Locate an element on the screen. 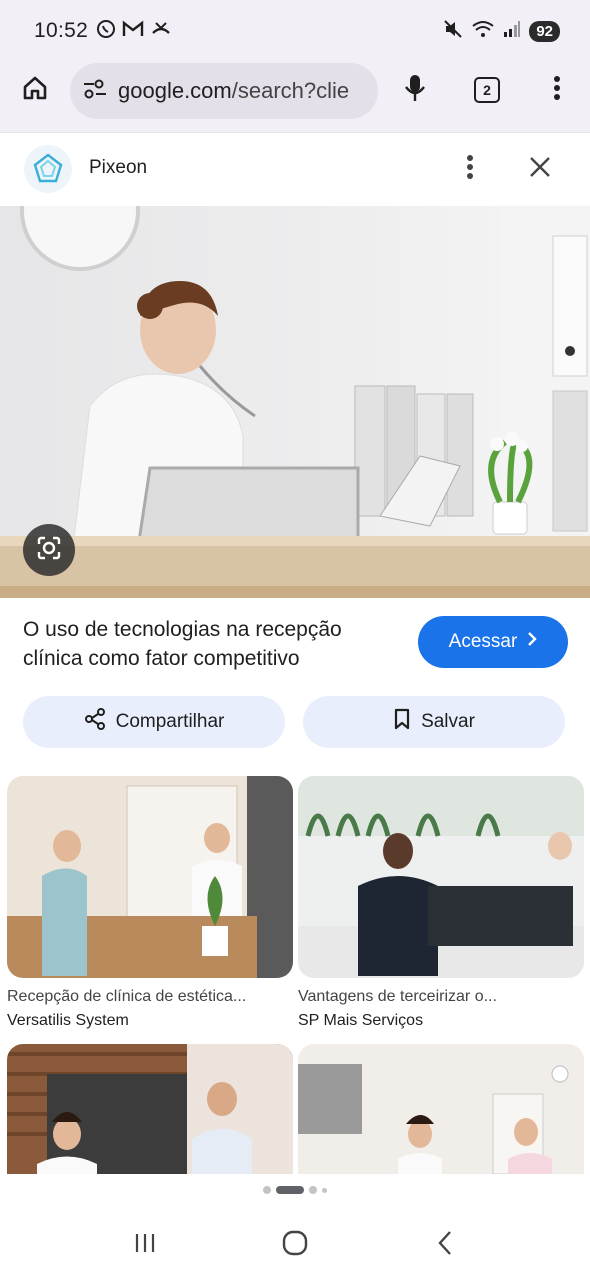 The image size is (590, 1280). battery-icon: 92 is located at coordinates (544, 31).